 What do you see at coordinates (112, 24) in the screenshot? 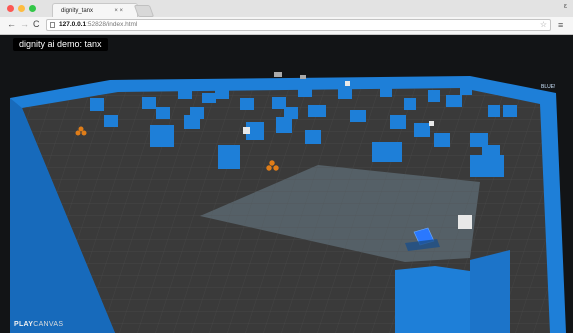
I see `url-path: :52828/index.html` at bounding box center [112, 24].